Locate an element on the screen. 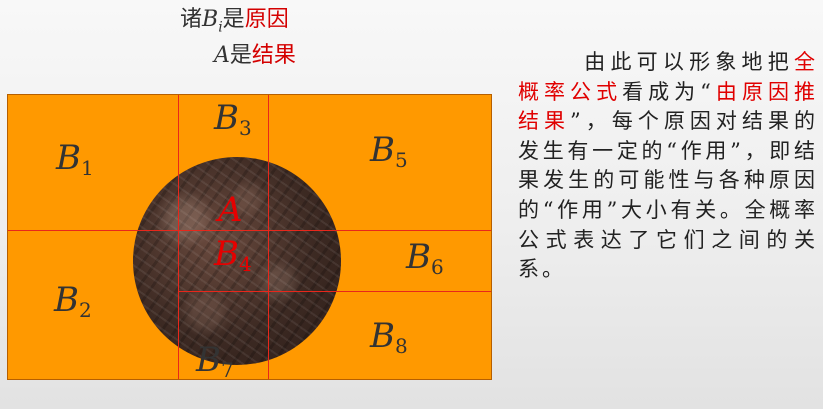 The image size is (823, 409). label-b5: B5 is located at coordinates (389, 151).